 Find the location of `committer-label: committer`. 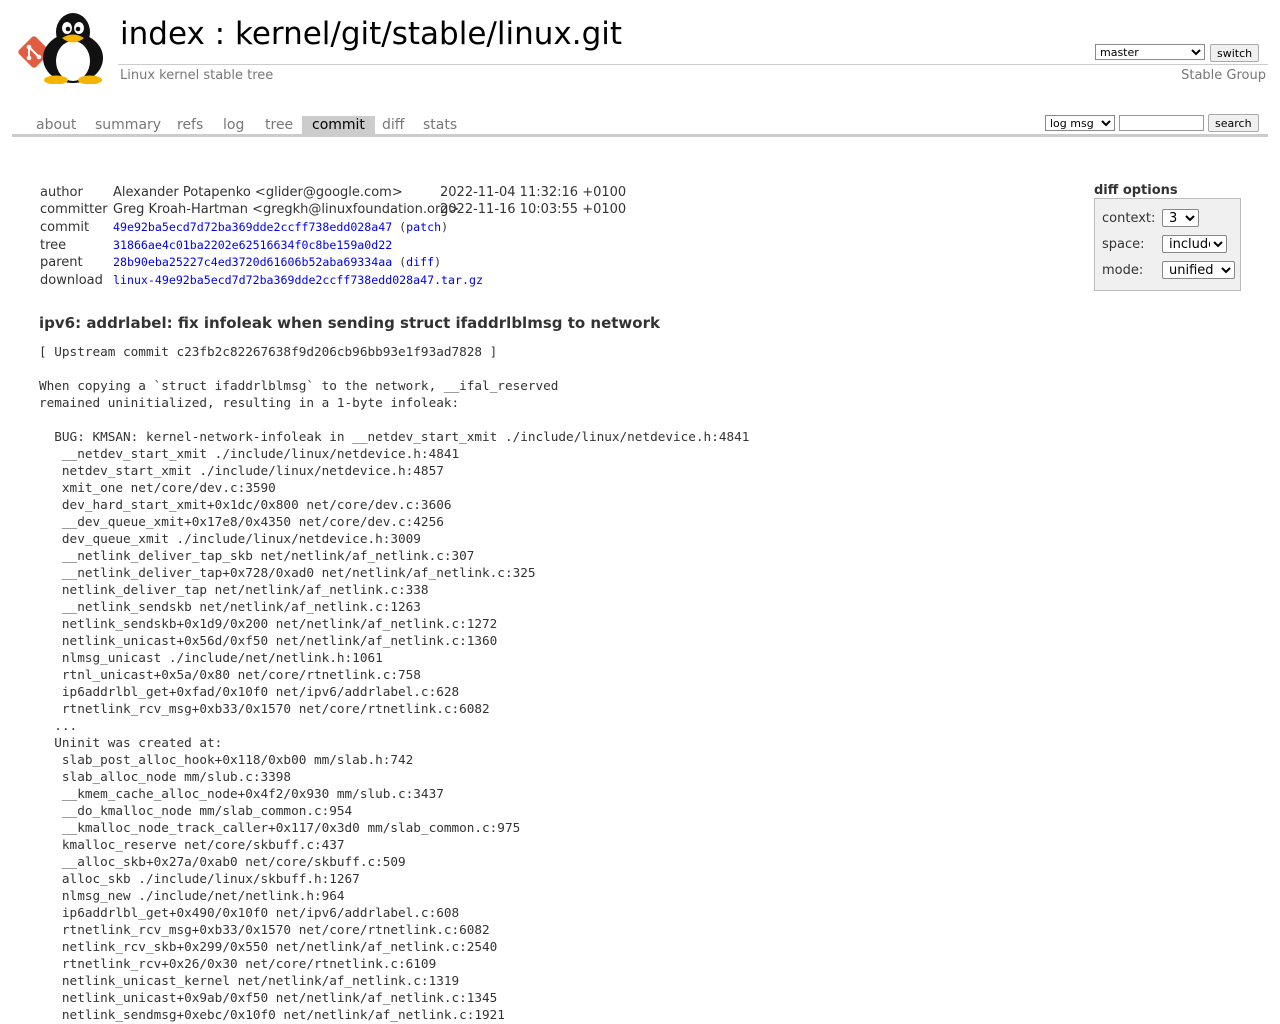

committer-label: committer is located at coordinates (74, 209).